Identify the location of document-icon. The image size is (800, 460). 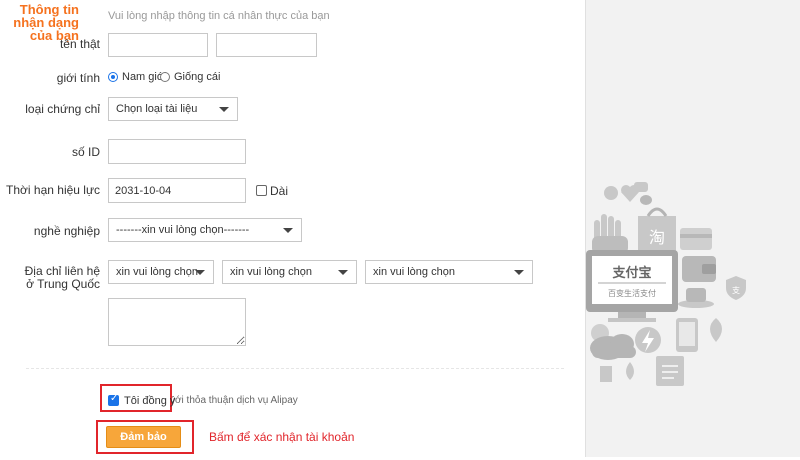
(670, 371).